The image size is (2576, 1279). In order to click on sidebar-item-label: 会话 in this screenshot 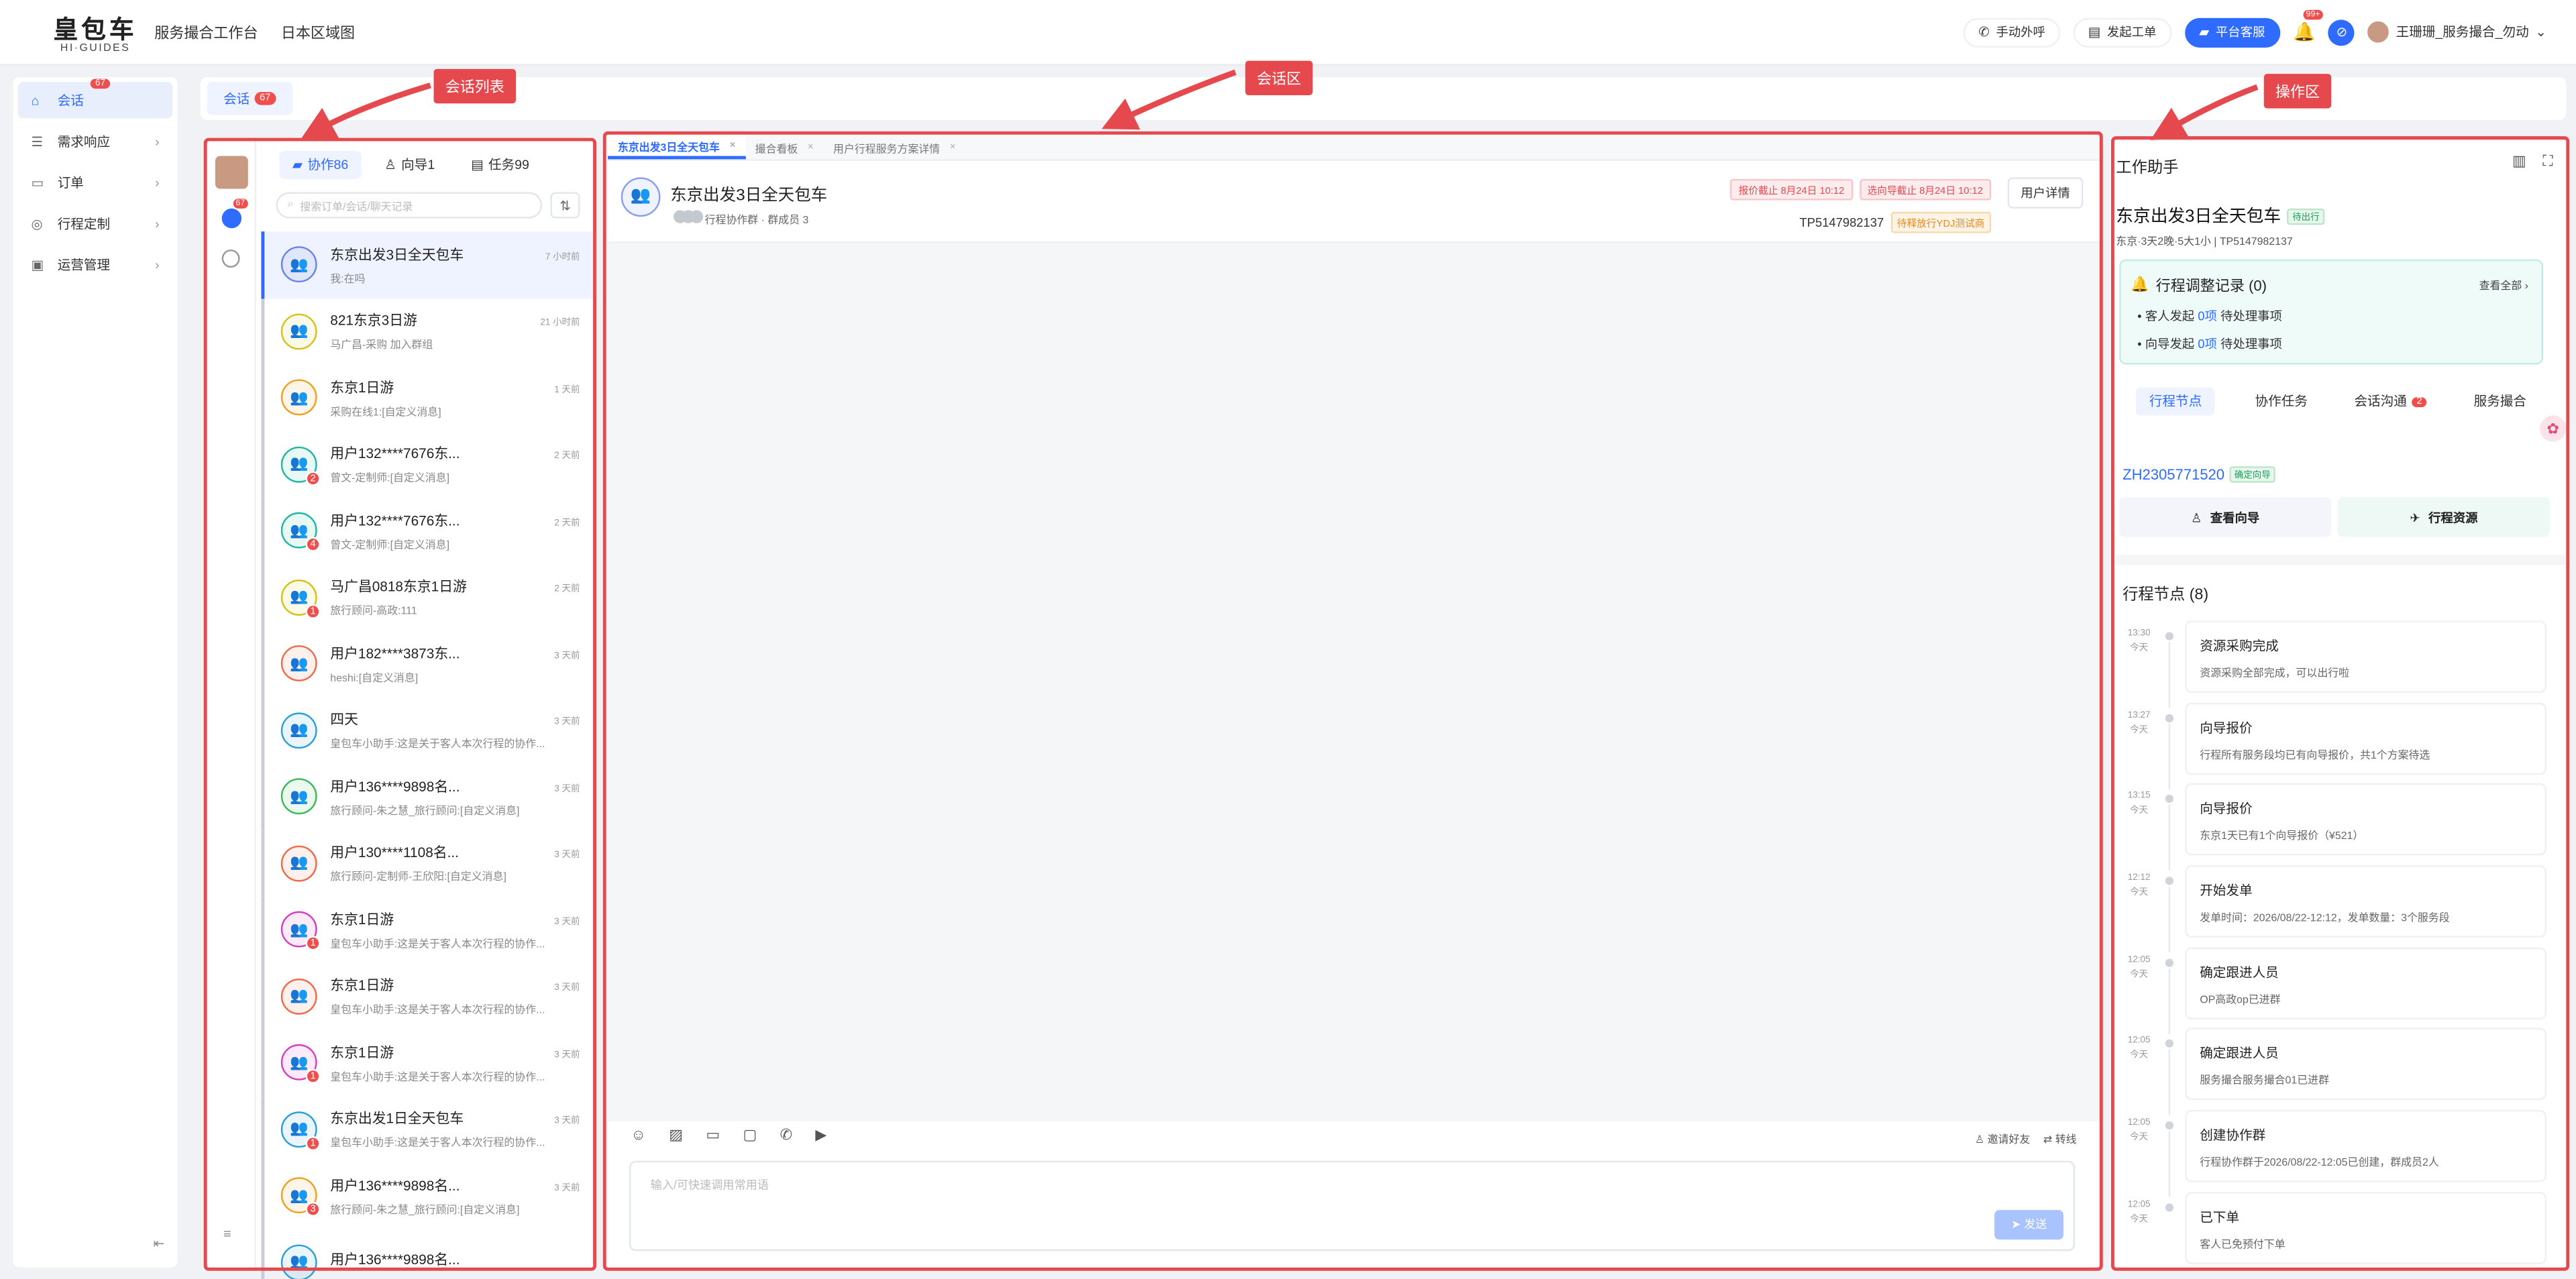, I will do `click(70, 101)`.